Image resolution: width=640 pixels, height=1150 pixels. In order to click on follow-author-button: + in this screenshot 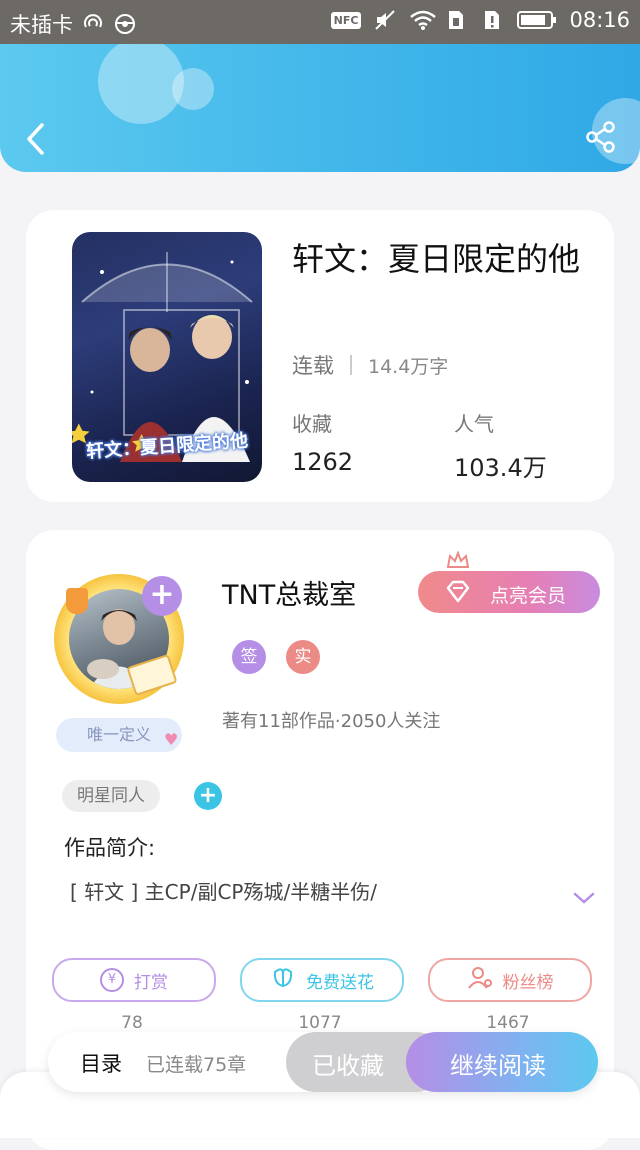, I will do `click(162, 596)`.